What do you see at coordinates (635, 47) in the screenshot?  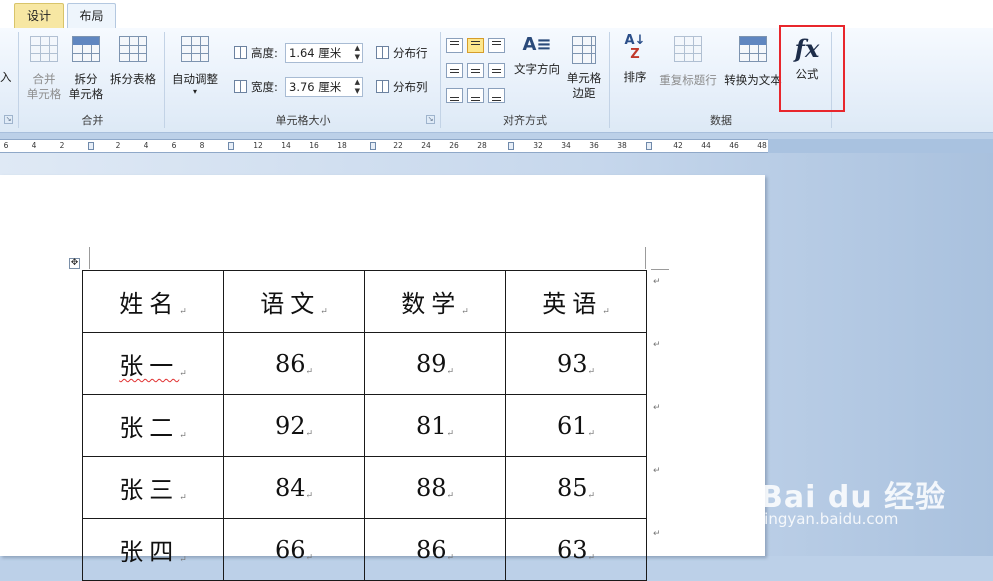 I see `sort-az-icon: A↓ Z` at bounding box center [635, 47].